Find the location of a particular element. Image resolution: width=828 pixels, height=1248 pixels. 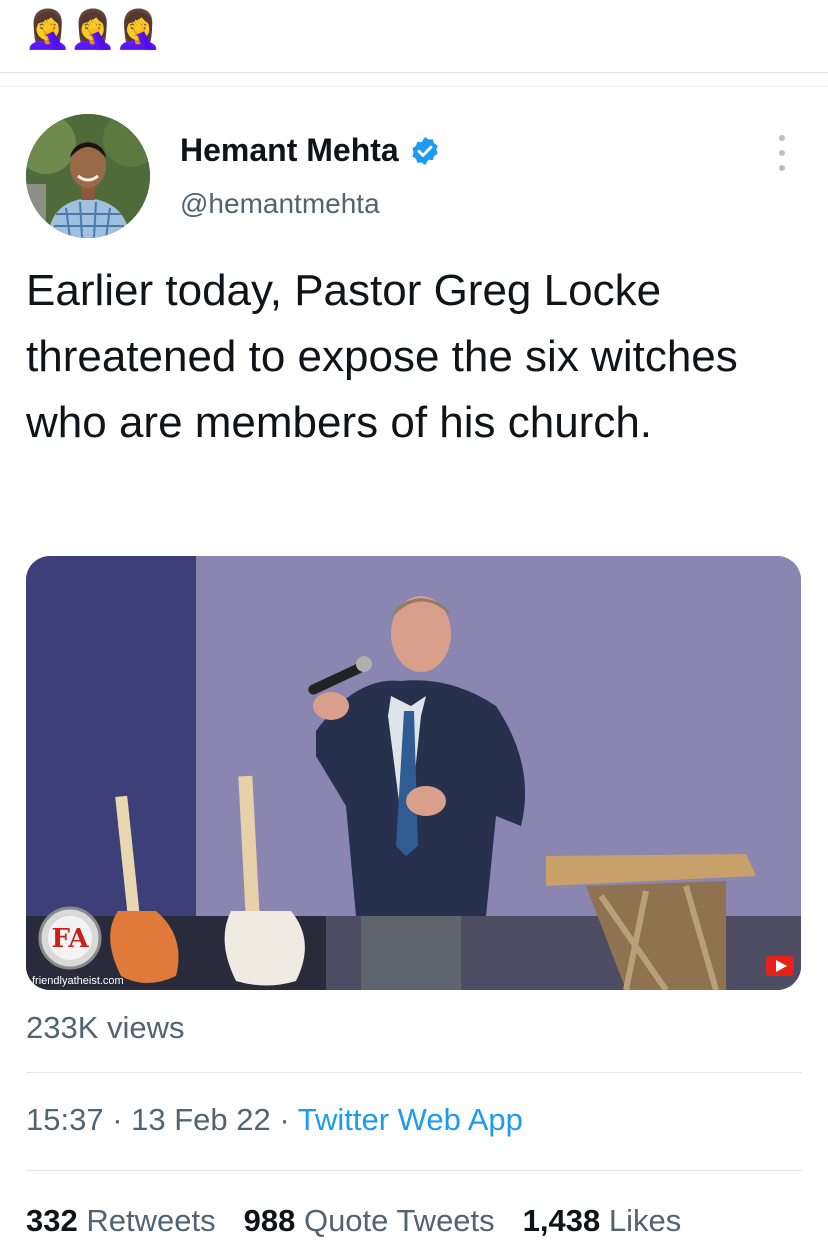

facepalm-emojis: 🤦‍♀️🤦‍♀️🤦‍♀️ is located at coordinates (93, 30).